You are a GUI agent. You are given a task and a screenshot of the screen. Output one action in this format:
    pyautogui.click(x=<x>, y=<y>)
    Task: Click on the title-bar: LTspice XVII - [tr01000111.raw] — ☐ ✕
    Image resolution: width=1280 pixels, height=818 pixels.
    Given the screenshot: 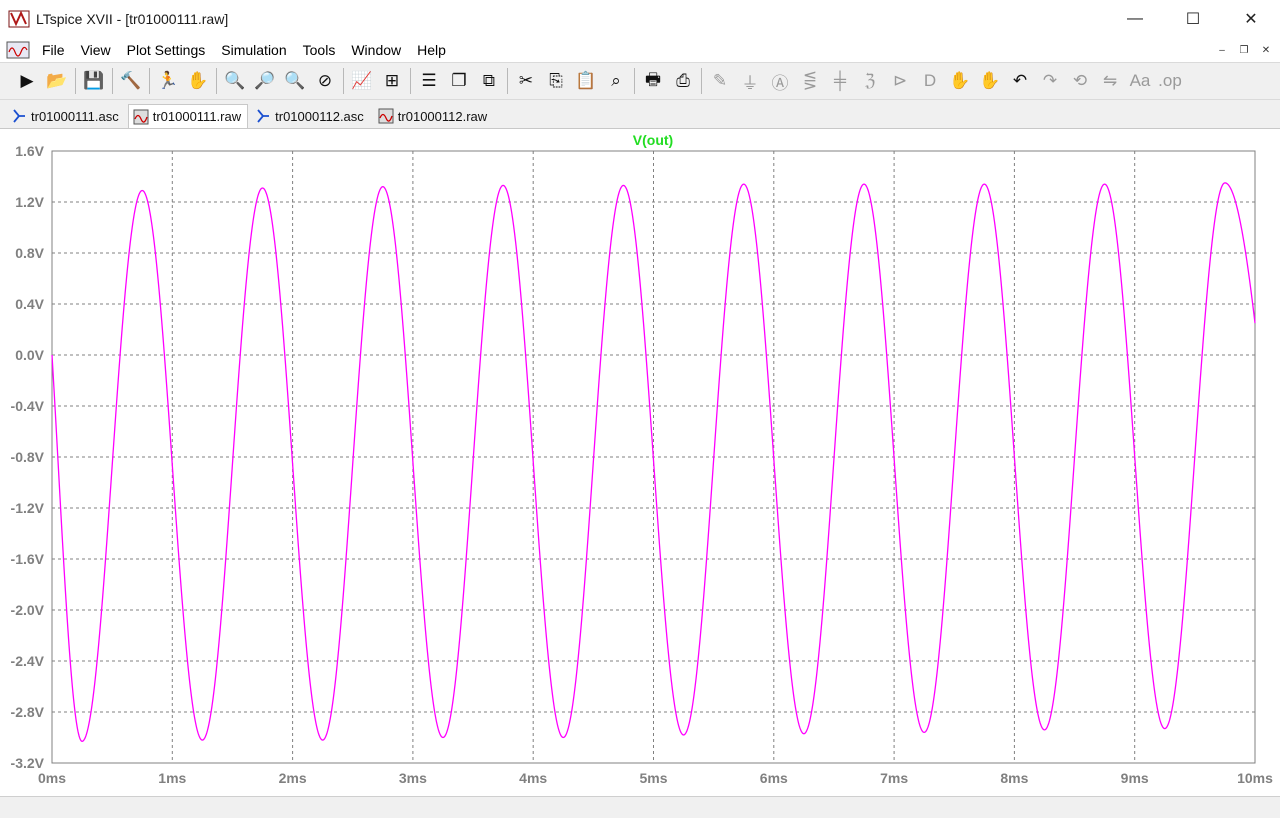 What is the action you would take?
    pyautogui.click(x=640, y=19)
    